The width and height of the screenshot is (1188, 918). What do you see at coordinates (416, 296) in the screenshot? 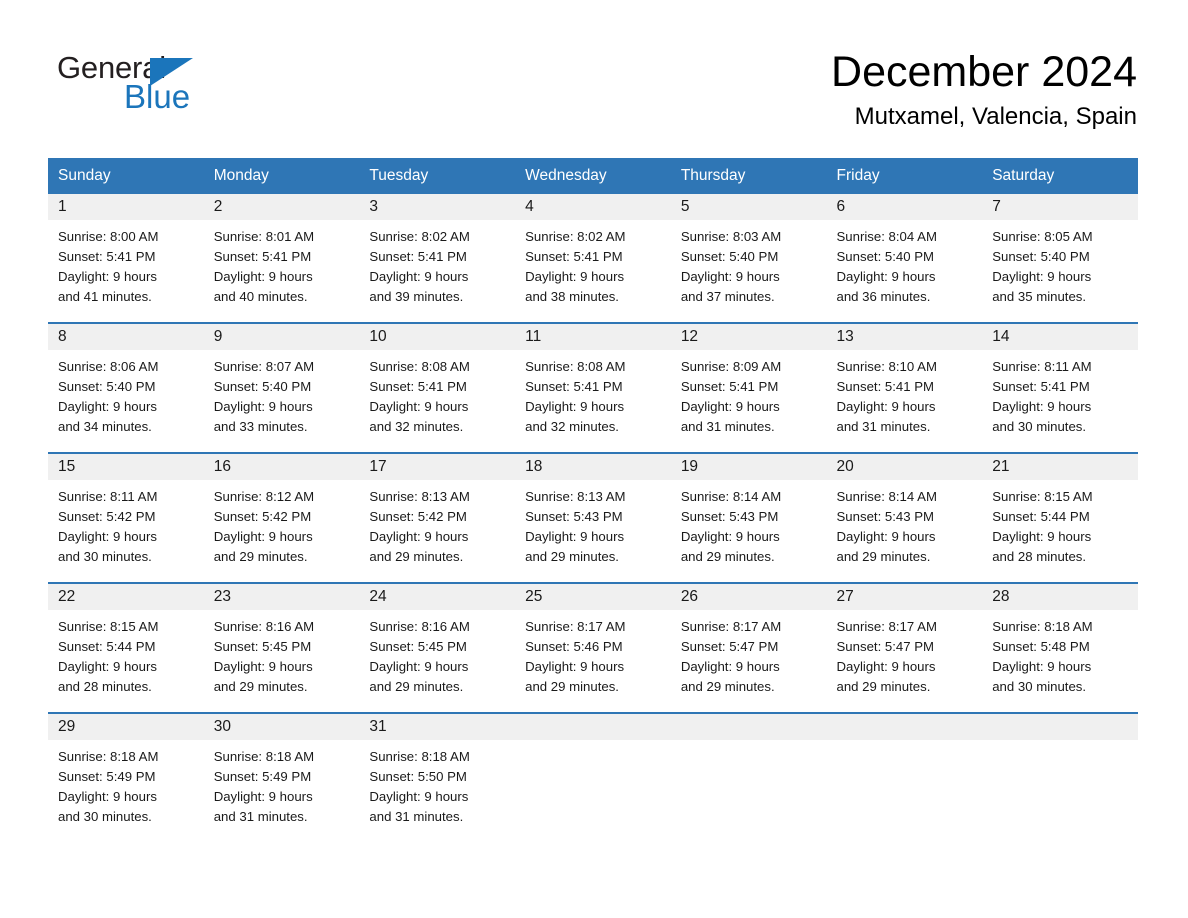
I see `daylight-text-line2: and 39 minutes.` at bounding box center [416, 296].